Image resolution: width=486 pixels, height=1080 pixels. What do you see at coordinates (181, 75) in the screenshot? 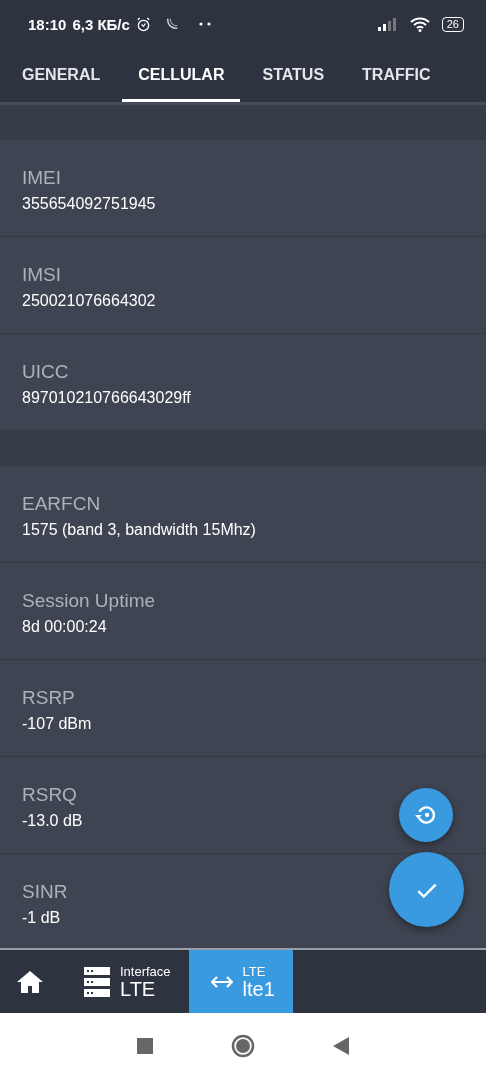
I see `tab: CELLULAR` at bounding box center [181, 75].